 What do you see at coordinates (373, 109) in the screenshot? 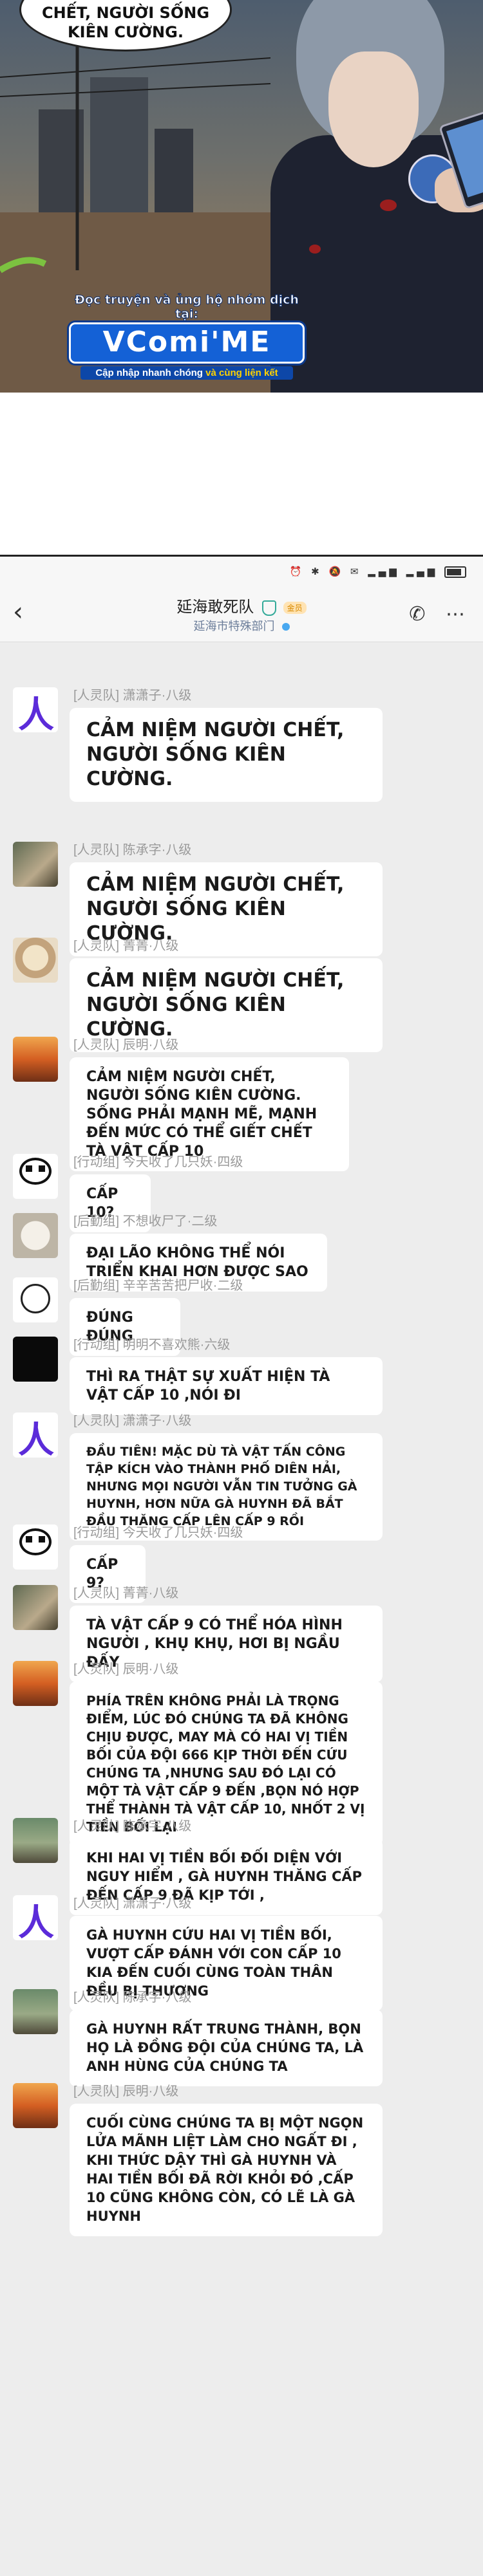
I see `character-face` at bounding box center [373, 109].